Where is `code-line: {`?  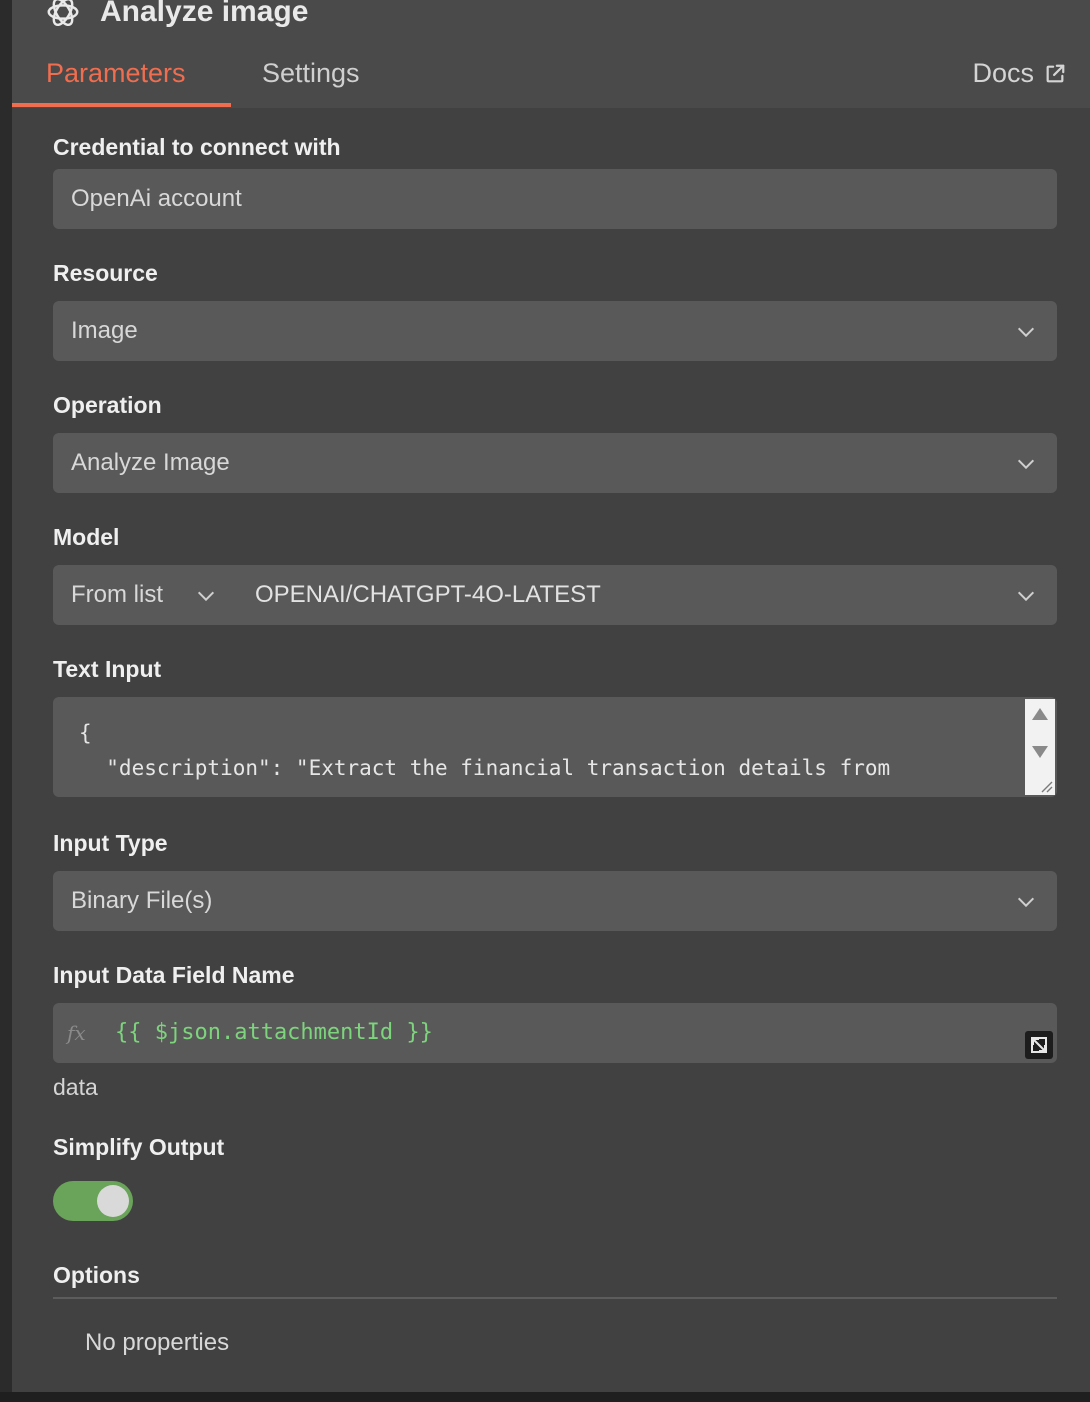
code-line: { is located at coordinates (85, 733).